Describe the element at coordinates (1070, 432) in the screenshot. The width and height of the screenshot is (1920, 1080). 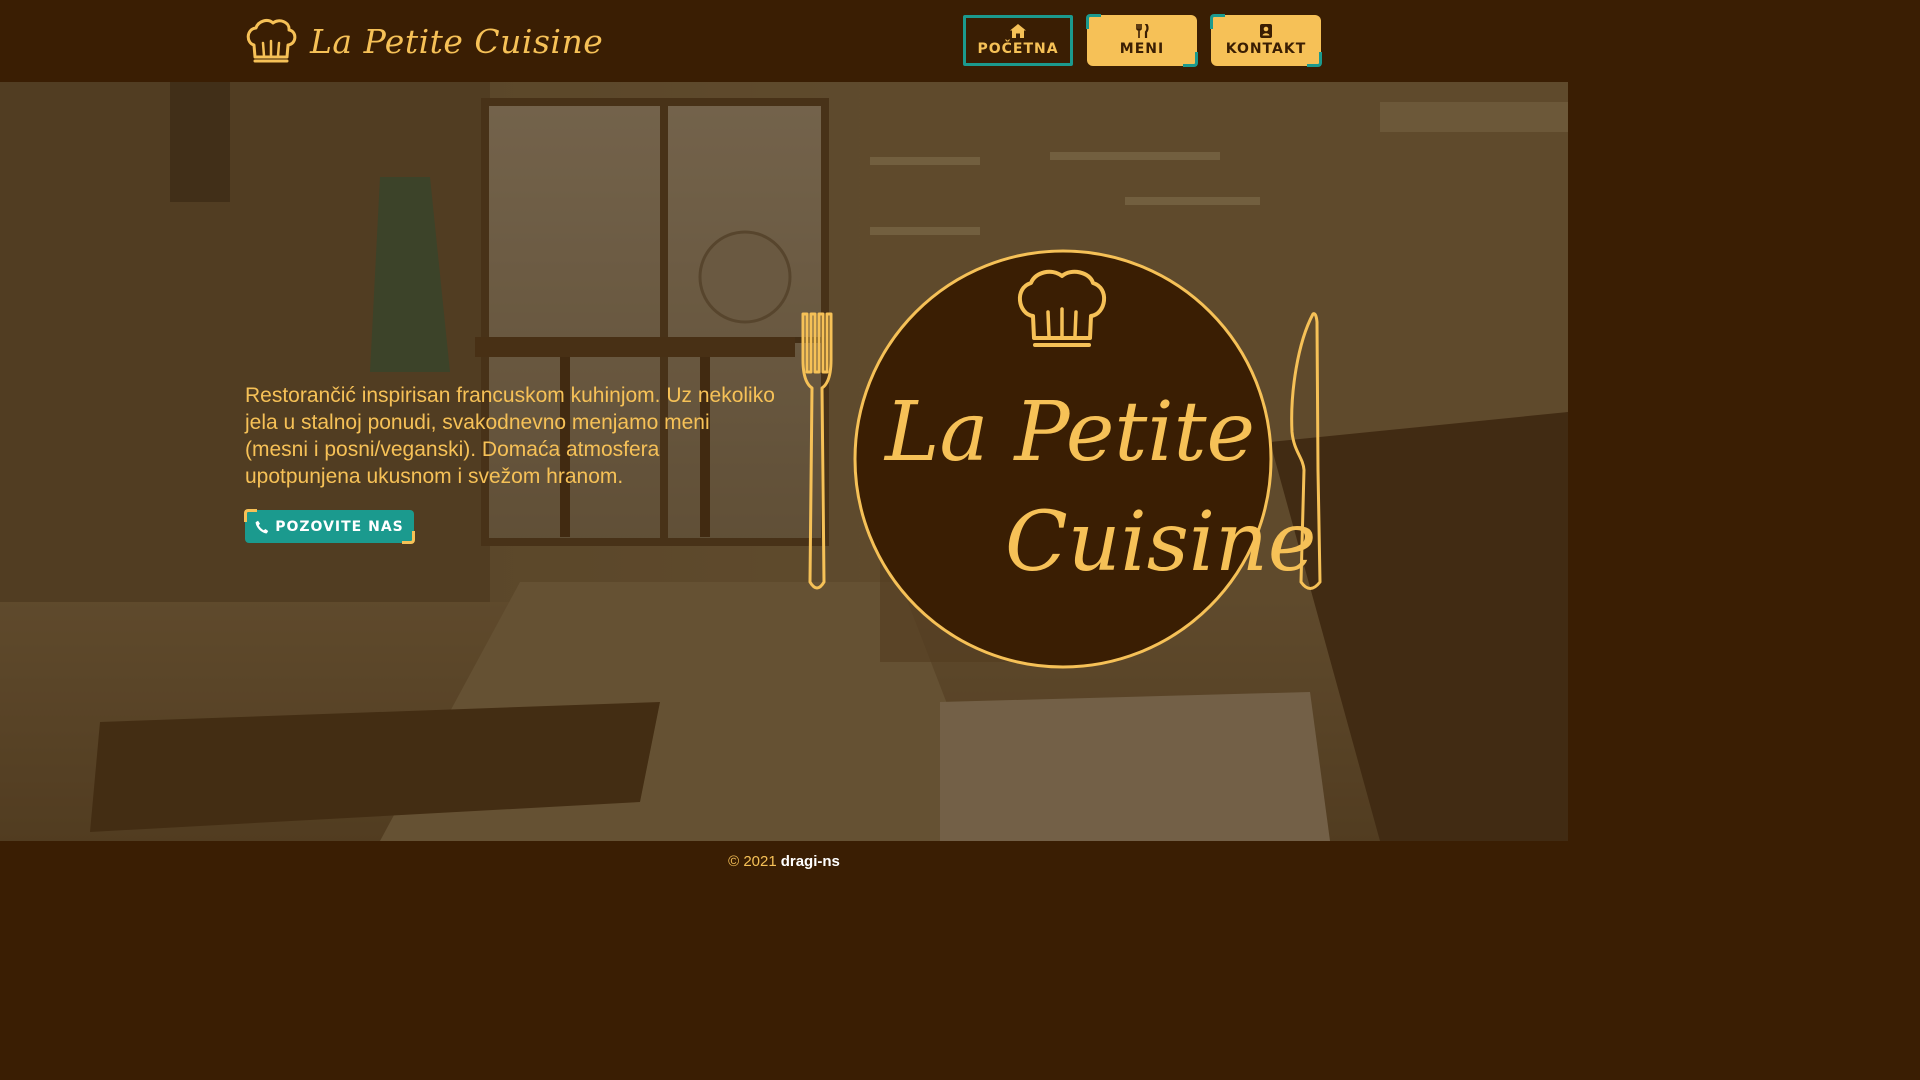
I see `plate-title-line1: La Petite` at that location.